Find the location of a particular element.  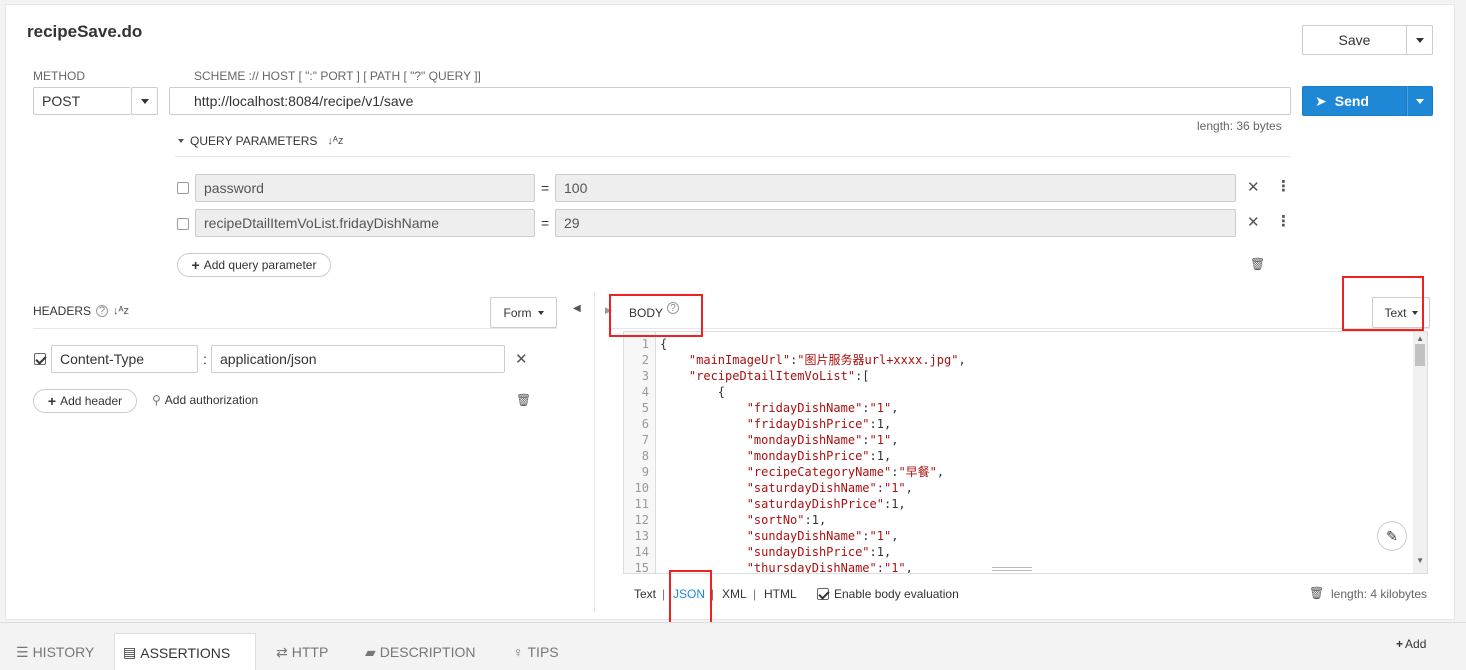

code-line: "recipeCategoryName":"早餐", is located at coordinates (845, 472).